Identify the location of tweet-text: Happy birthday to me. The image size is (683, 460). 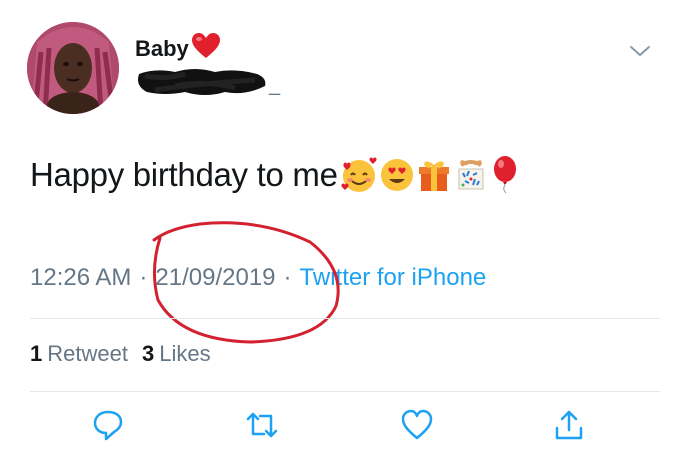
(275, 175).